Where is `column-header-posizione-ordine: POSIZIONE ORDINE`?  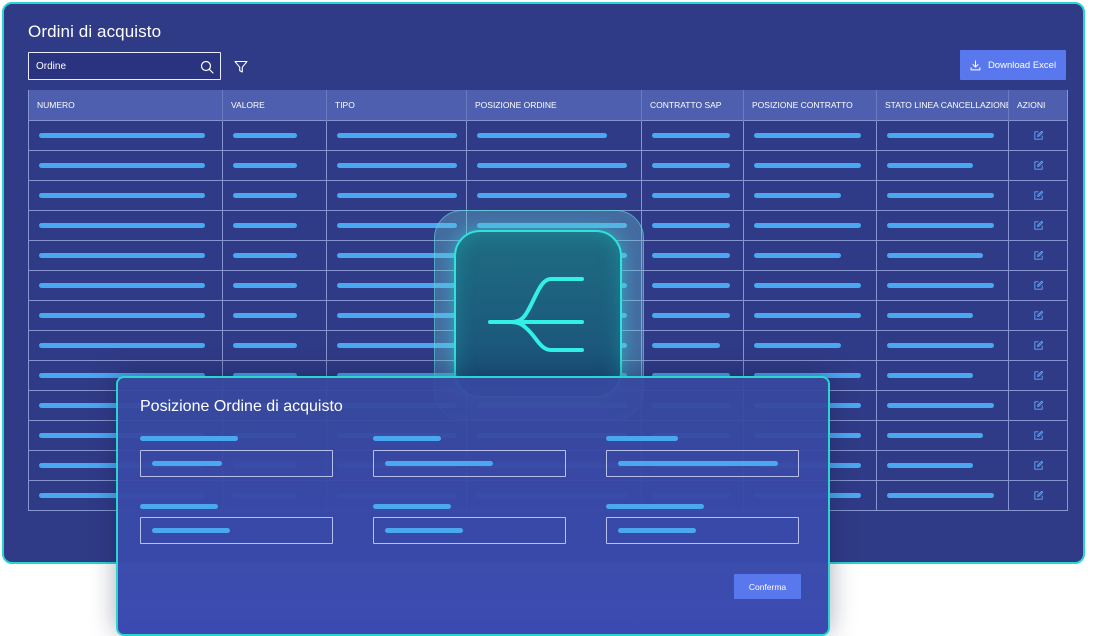 column-header-posizione-ordine: POSIZIONE ORDINE is located at coordinates (554, 105).